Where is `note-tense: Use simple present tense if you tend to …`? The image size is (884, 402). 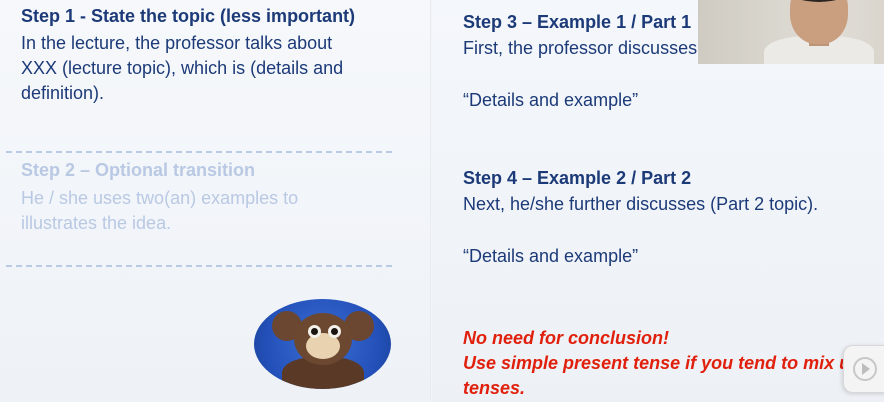
note-tense: Use simple present tense if you tend to … is located at coordinates (662, 363).